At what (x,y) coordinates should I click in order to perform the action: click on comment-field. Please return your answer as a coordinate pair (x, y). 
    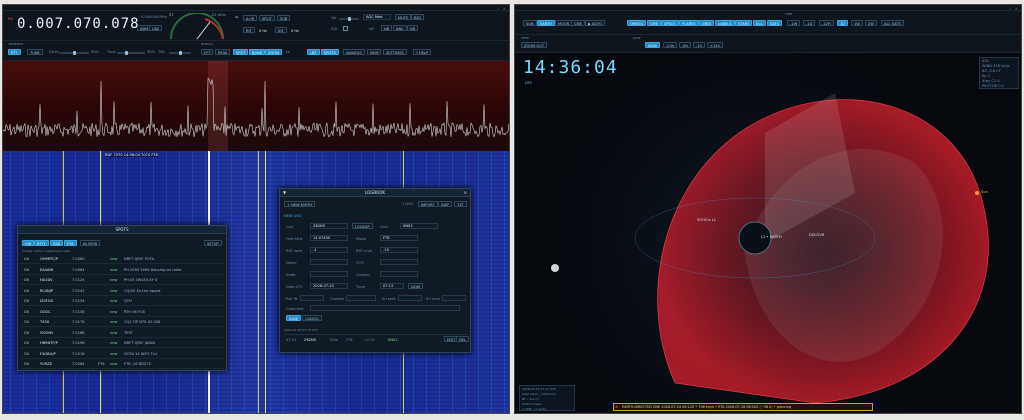
    Looking at the image, I should click on (385, 308).